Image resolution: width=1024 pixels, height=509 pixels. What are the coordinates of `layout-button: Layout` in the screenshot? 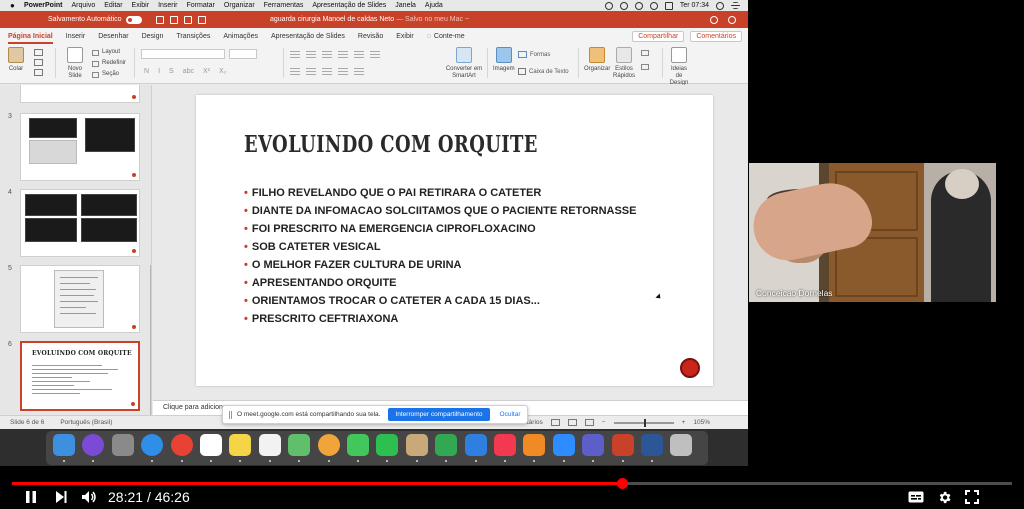 It's located at (109, 52).